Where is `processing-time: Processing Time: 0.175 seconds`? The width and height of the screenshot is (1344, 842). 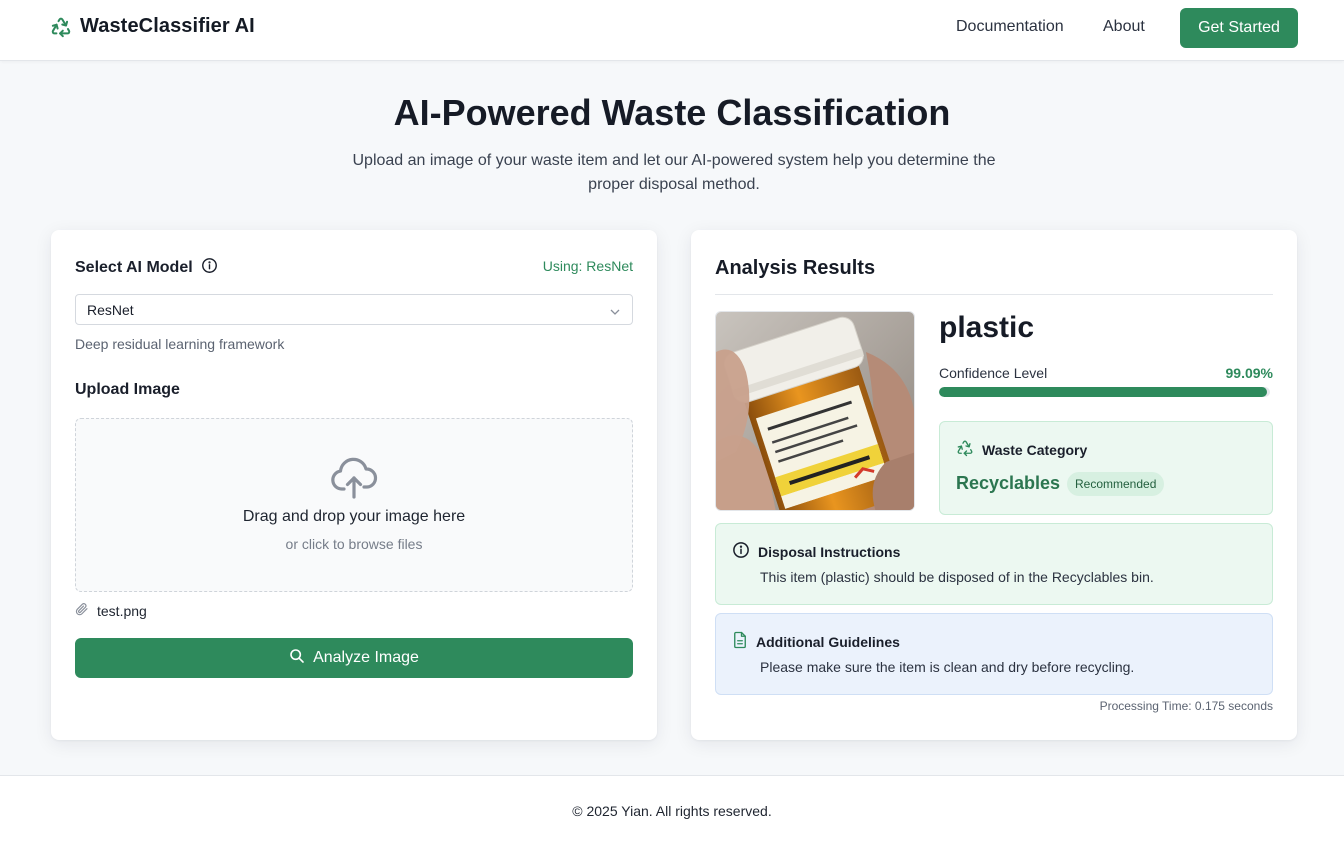
processing-time: Processing Time: 0.175 seconds is located at coordinates (1186, 706).